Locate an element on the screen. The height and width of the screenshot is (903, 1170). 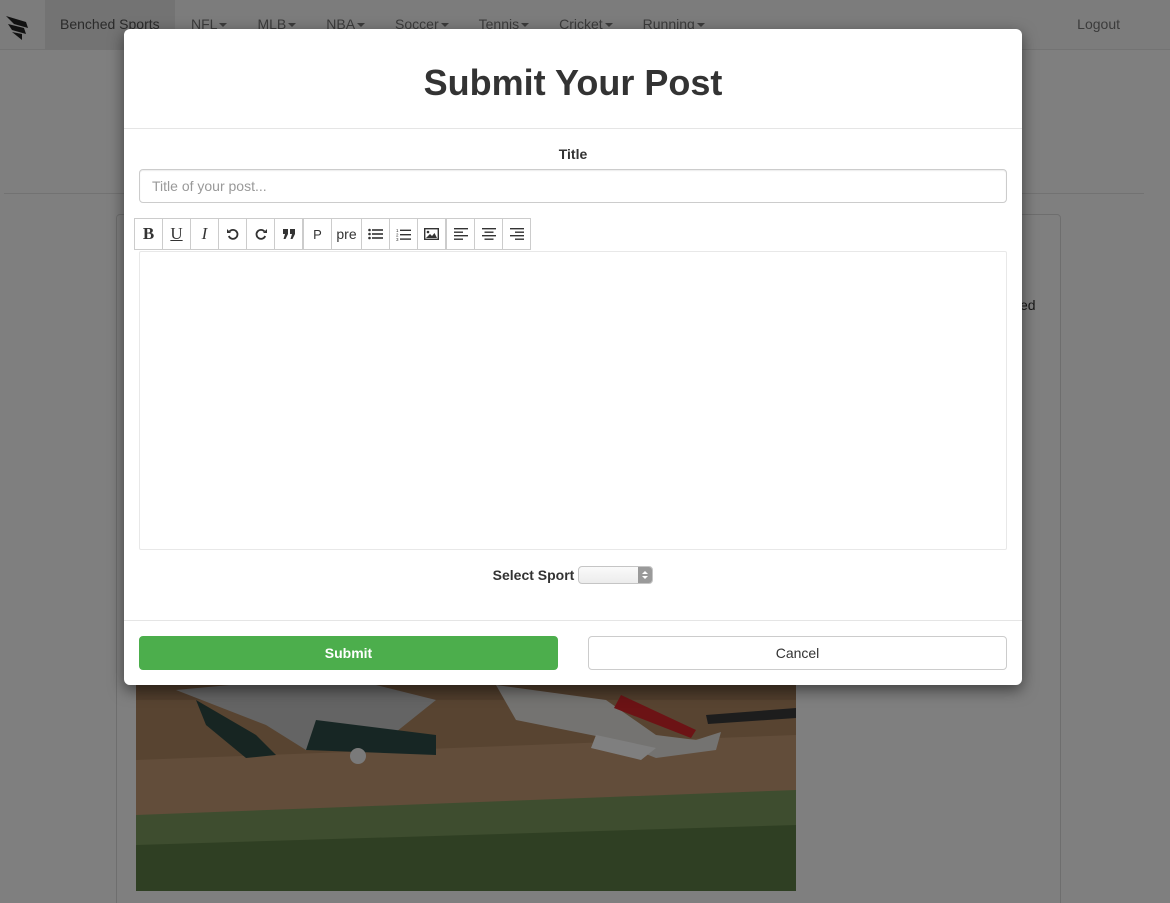
paragraph-label: P is located at coordinates (317, 234).